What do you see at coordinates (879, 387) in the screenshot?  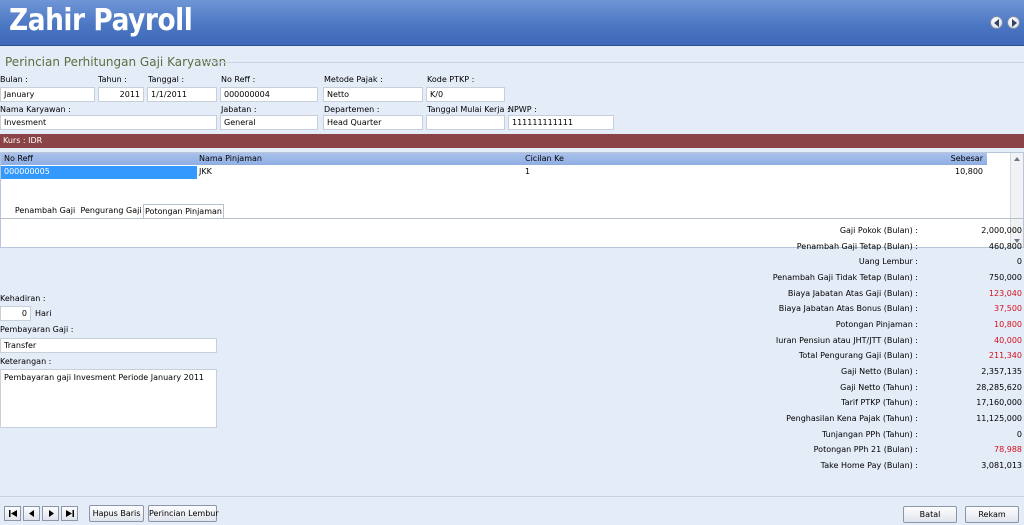 I see `summary-label: Gaji Netto (Tahun) :` at bounding box center [879, 387].